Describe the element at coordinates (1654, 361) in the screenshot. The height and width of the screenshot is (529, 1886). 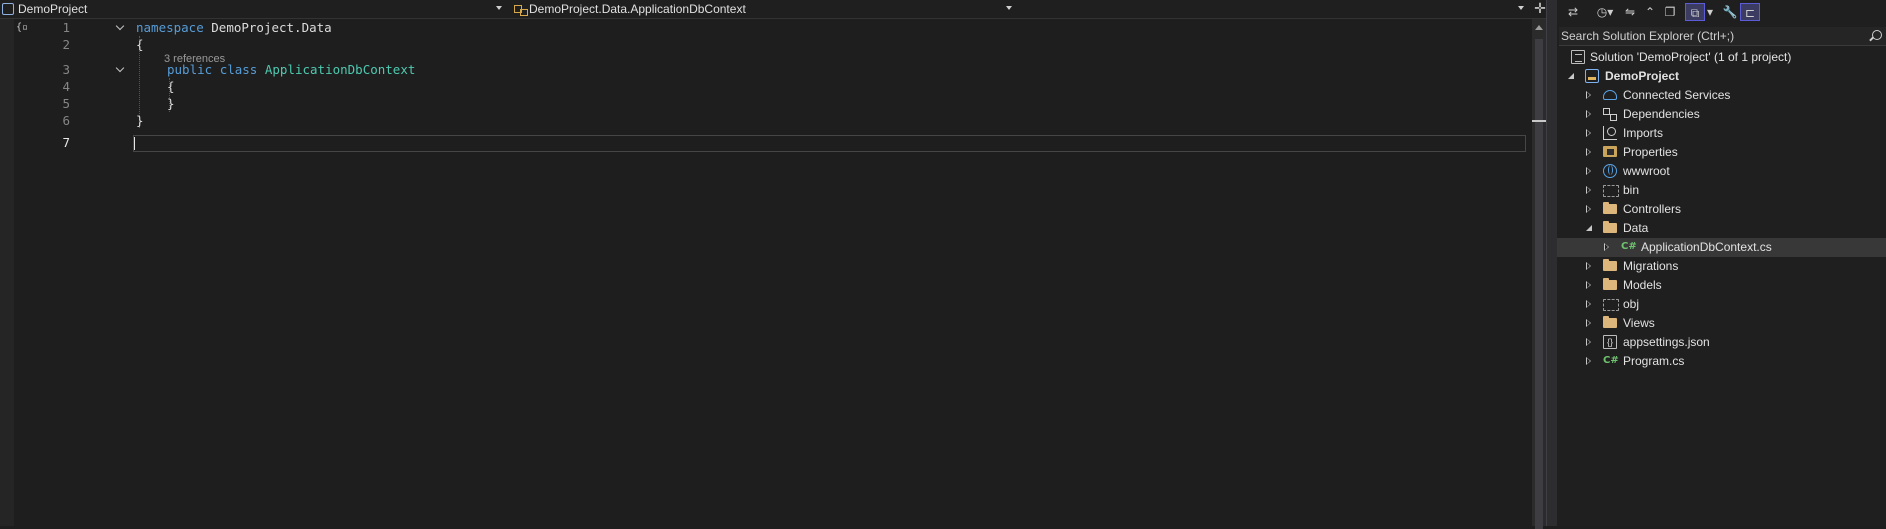
I see `tree-item-label: Program.cs` at that location.